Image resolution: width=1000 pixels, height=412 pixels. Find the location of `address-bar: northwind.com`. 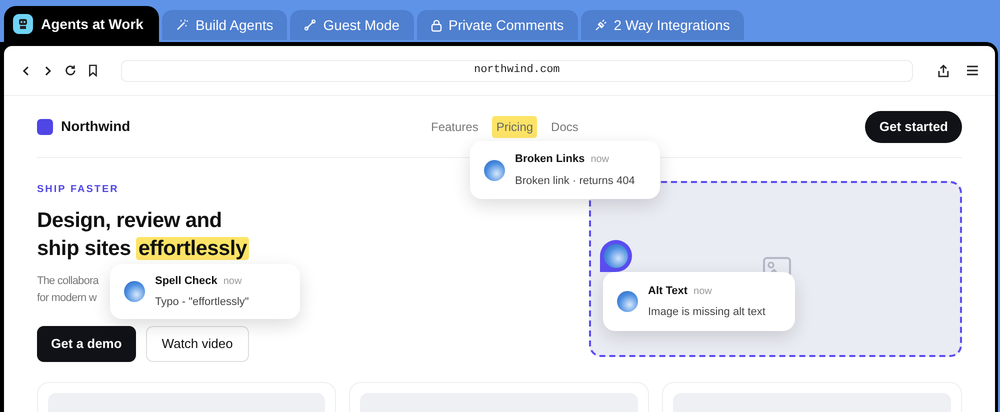

address-bar: northwind.com is located at coordinates (517, 71).